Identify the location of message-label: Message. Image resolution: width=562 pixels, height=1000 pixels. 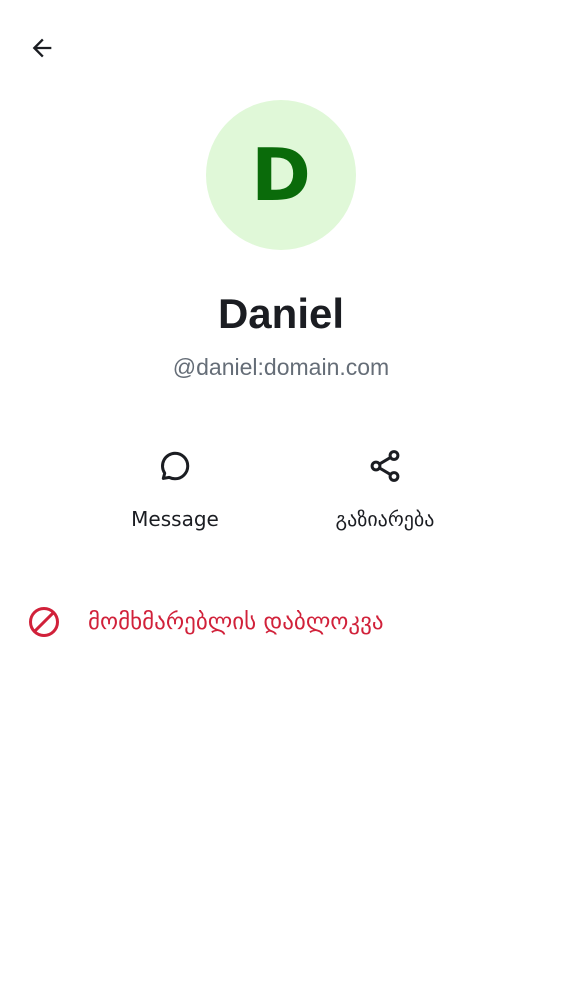
(175, 519).